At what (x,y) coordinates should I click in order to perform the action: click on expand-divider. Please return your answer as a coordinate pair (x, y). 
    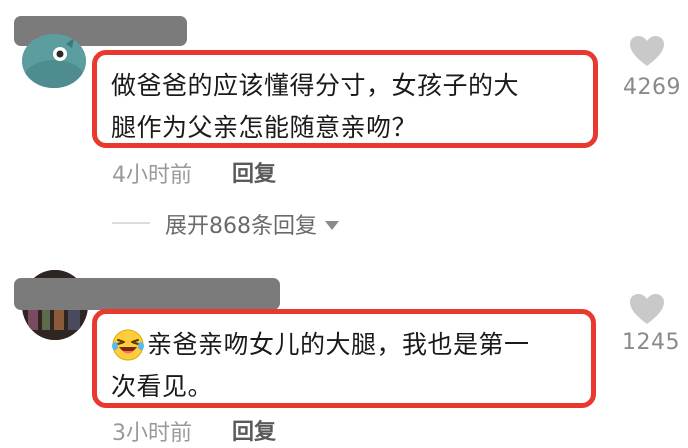
    Looking at the image, I should click on (131, 223).